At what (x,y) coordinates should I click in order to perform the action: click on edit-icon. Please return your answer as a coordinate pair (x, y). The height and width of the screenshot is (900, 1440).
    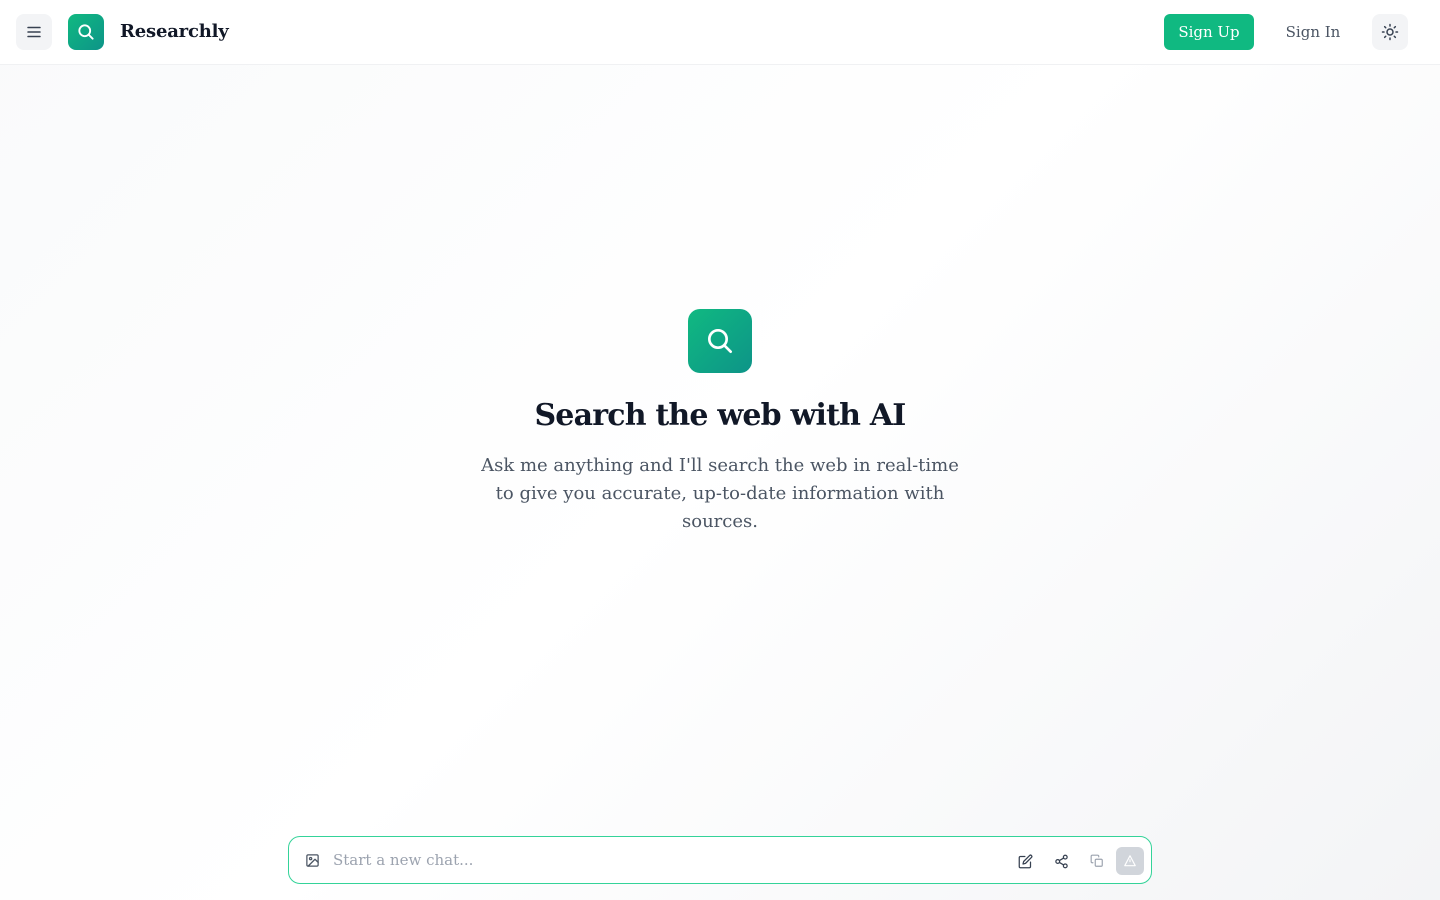
    Looking at the image, I should click on (1025, 861).